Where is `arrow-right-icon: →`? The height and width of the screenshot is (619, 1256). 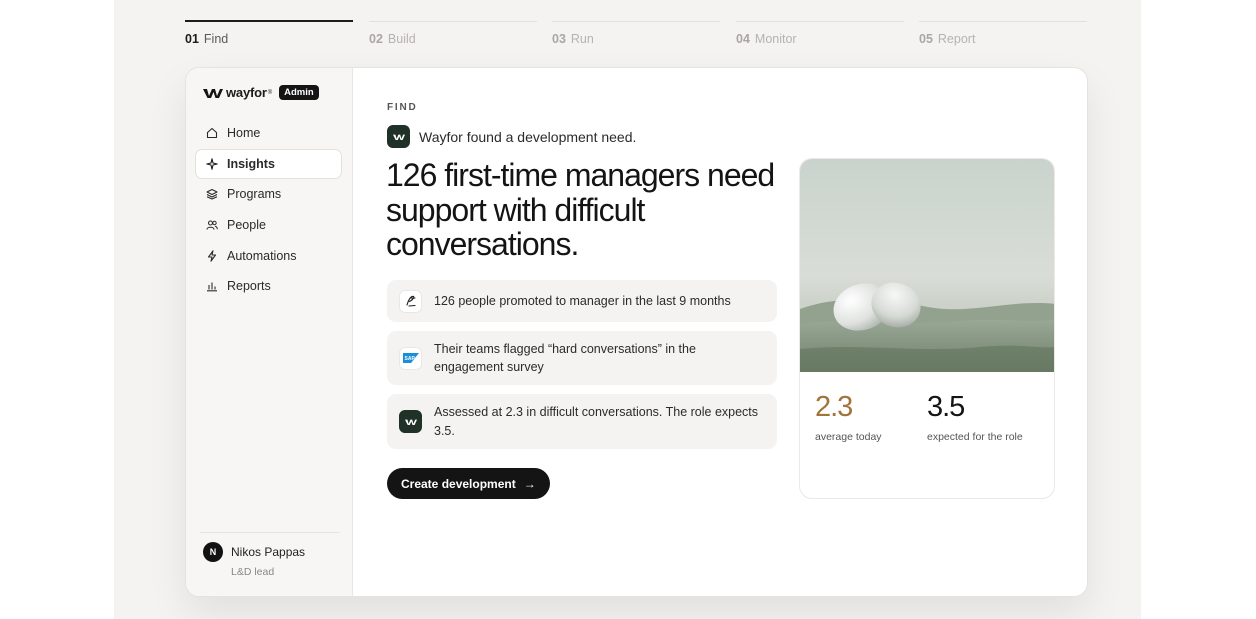
arrow-right-icon: → is located at coordinates (529, 483).